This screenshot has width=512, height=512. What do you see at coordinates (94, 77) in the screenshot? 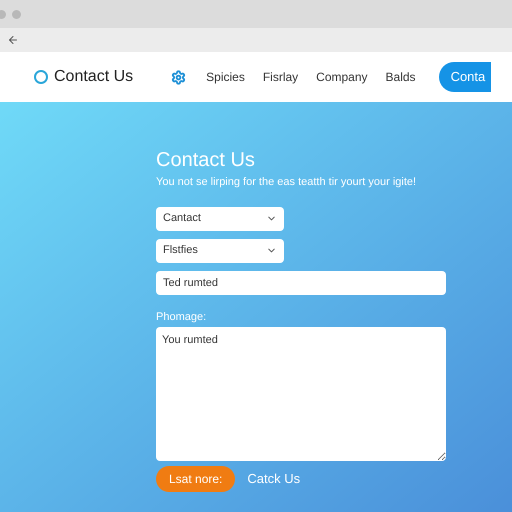
I see `brand-name: Contact Us` at bounding box center [94, 77].